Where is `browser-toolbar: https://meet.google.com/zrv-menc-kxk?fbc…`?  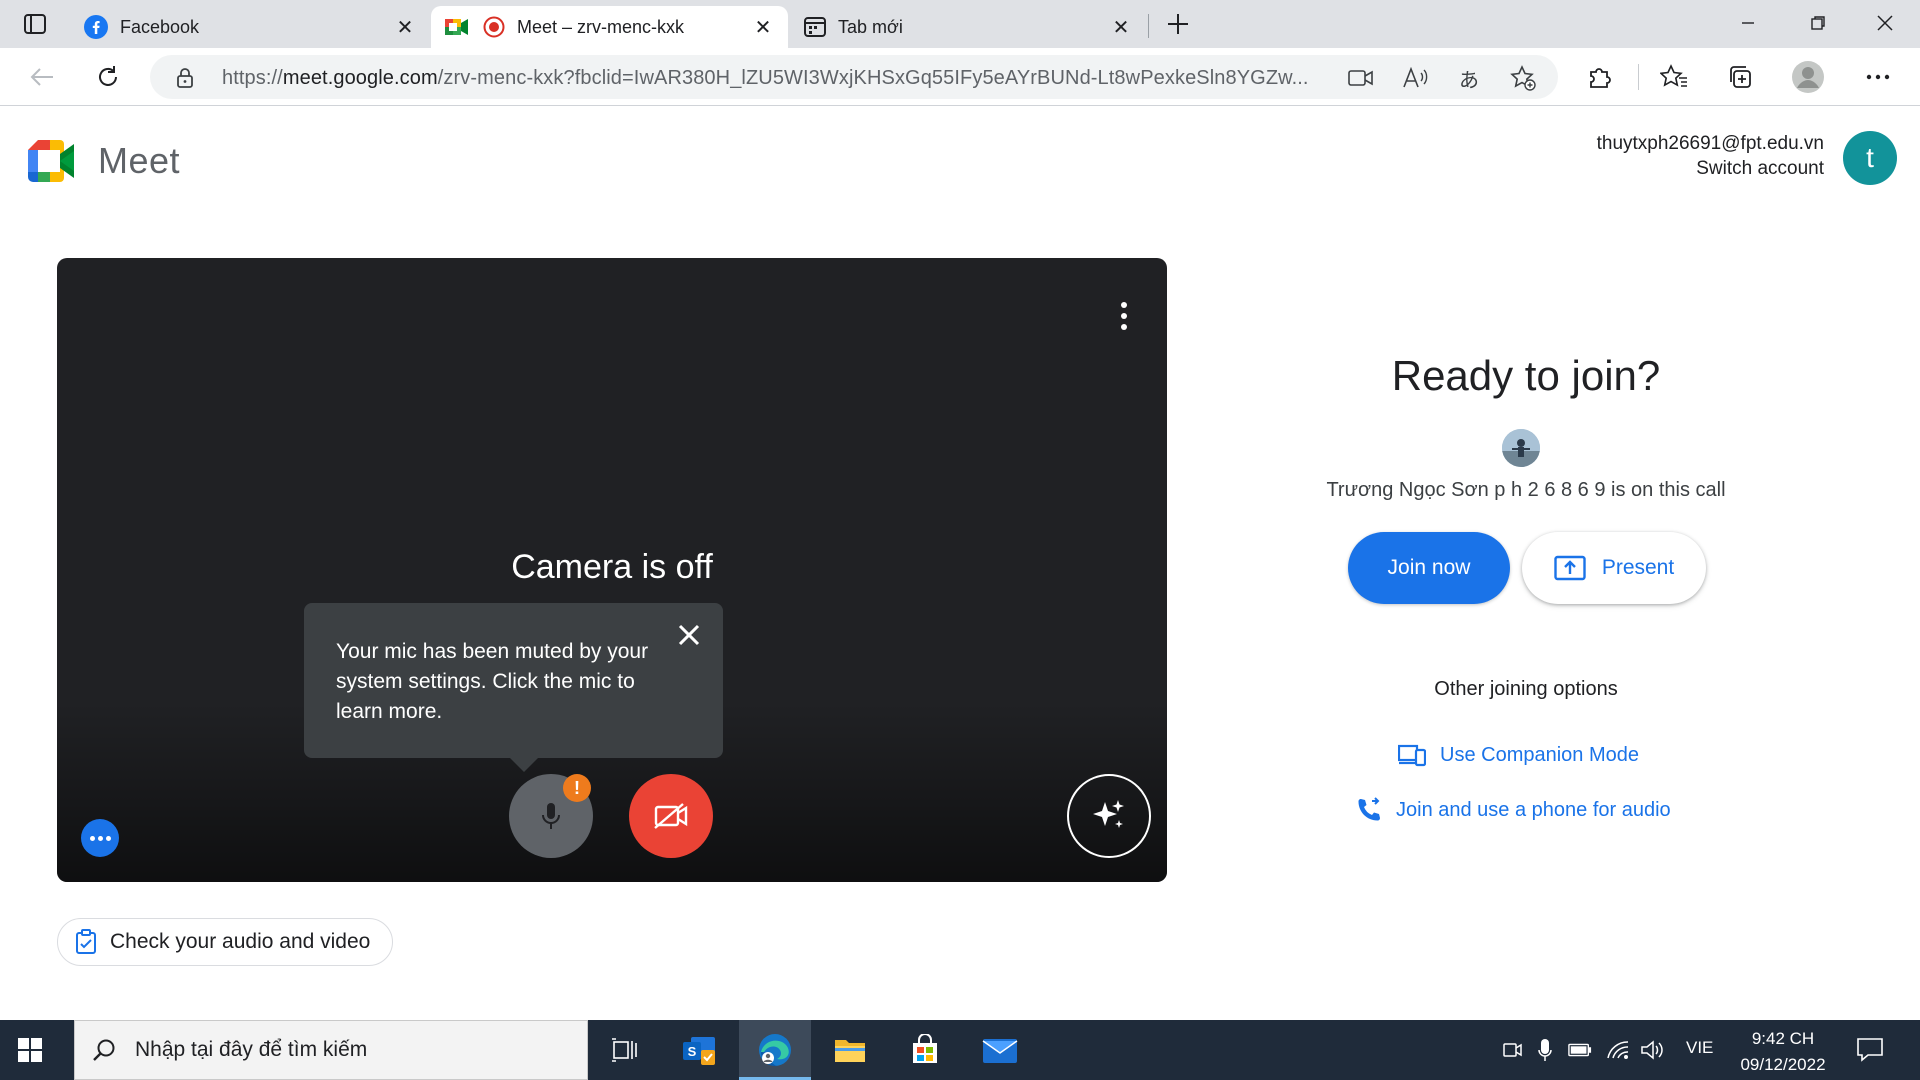
browser-toolbar: https://meet.google.com/zrv-menc-kxk?fbc… is located at coordinates (960, 77).